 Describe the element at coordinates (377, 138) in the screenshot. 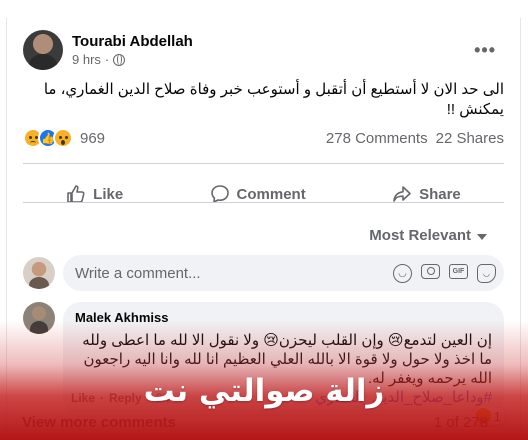

I see `comments-count: 278 Comments` at that location.